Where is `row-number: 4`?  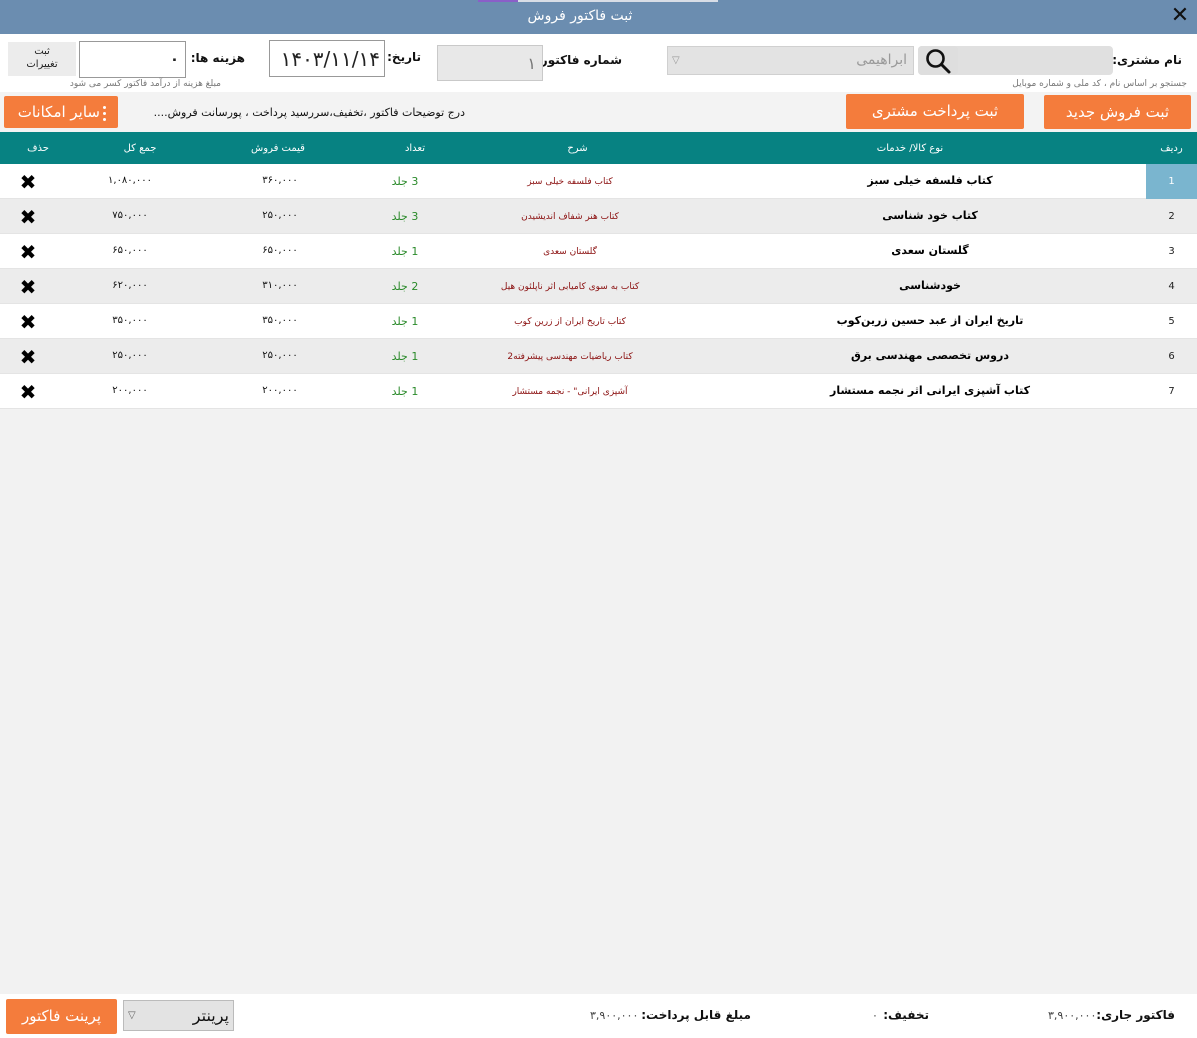
row-number: 4 is located at coordinates (1171, 286).